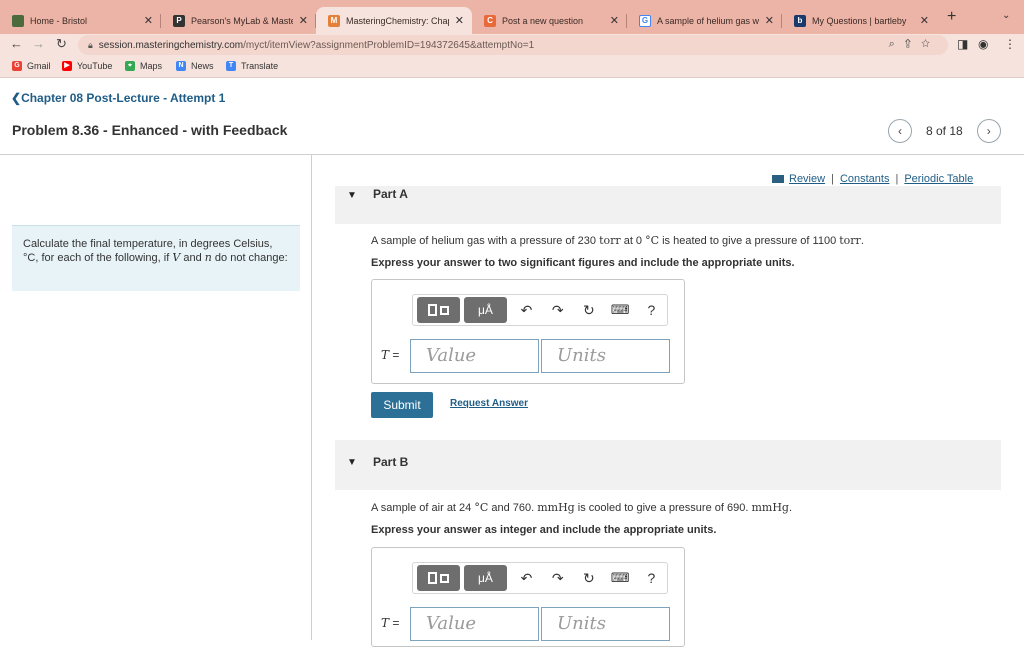 The width and height of the screenshot is (1024, 647). I want to click on address-bar-actions: ⌕⇪☆, so click(914, 44).